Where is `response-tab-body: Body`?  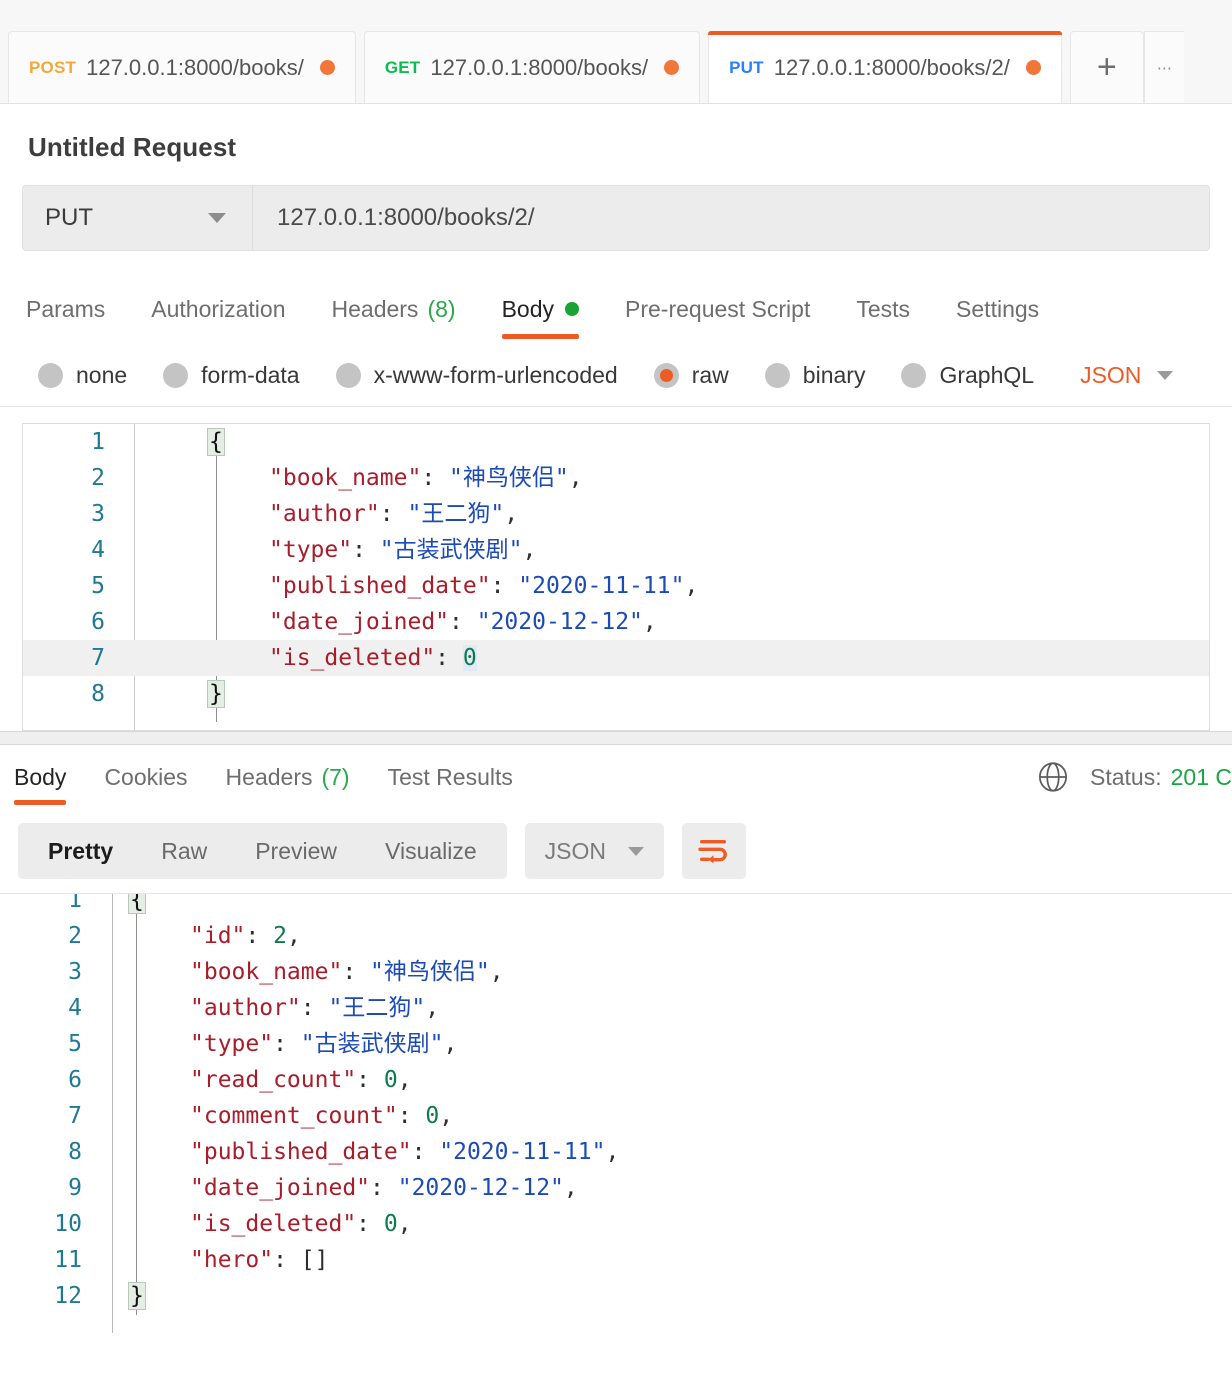
response-tab-body: Body is located at coordinates (40, 777).